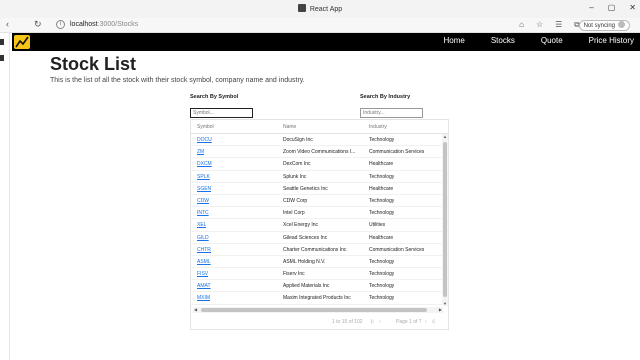 The width and height of the screenshot is (640, 360). Describe the element at coordinates (301, 225) in the screenshot. I see `company-name-cell: Xcel Energy Inc` at that location.